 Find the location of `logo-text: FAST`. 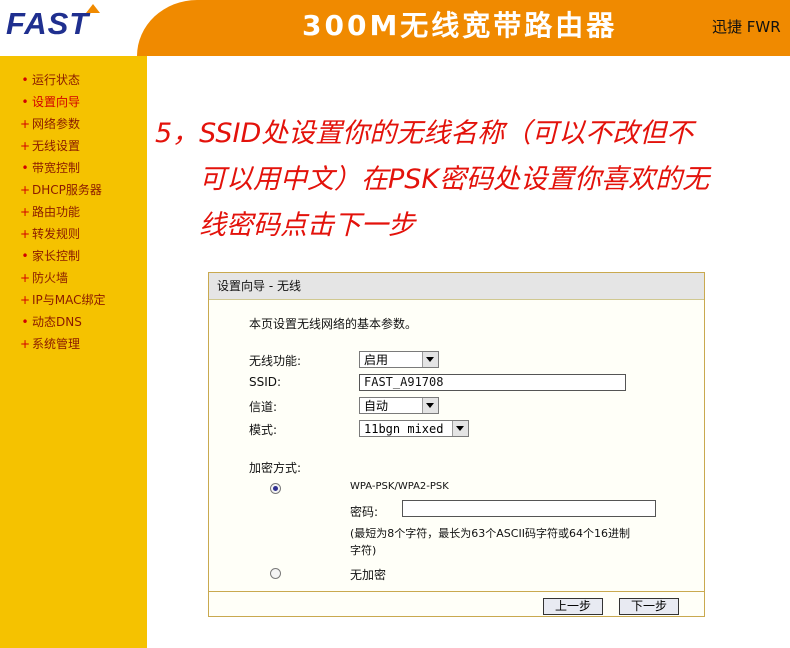

logo-text: FAST is located at coordinates (48, 23).